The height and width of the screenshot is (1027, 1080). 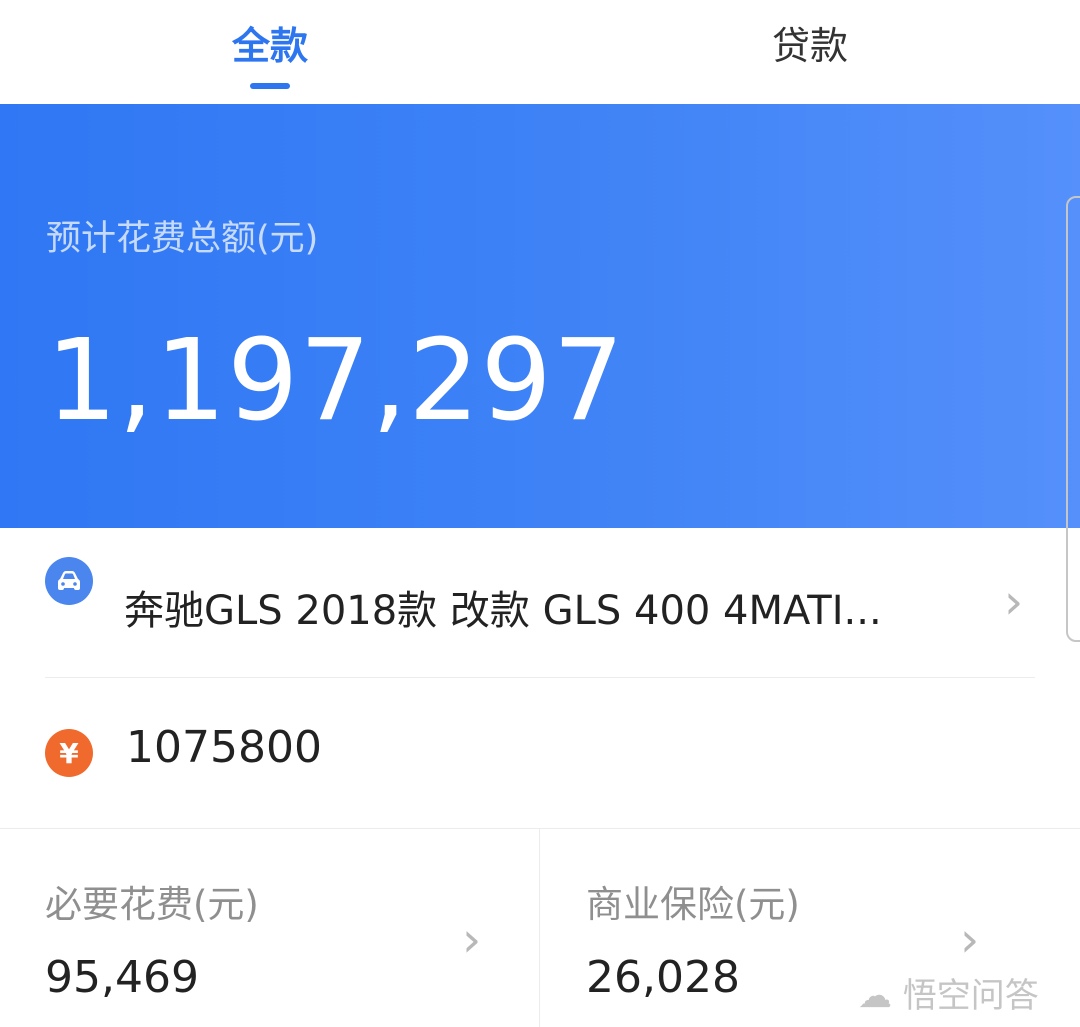 I want to click on car-price-value: 1075800, so click(x=224, y=747).